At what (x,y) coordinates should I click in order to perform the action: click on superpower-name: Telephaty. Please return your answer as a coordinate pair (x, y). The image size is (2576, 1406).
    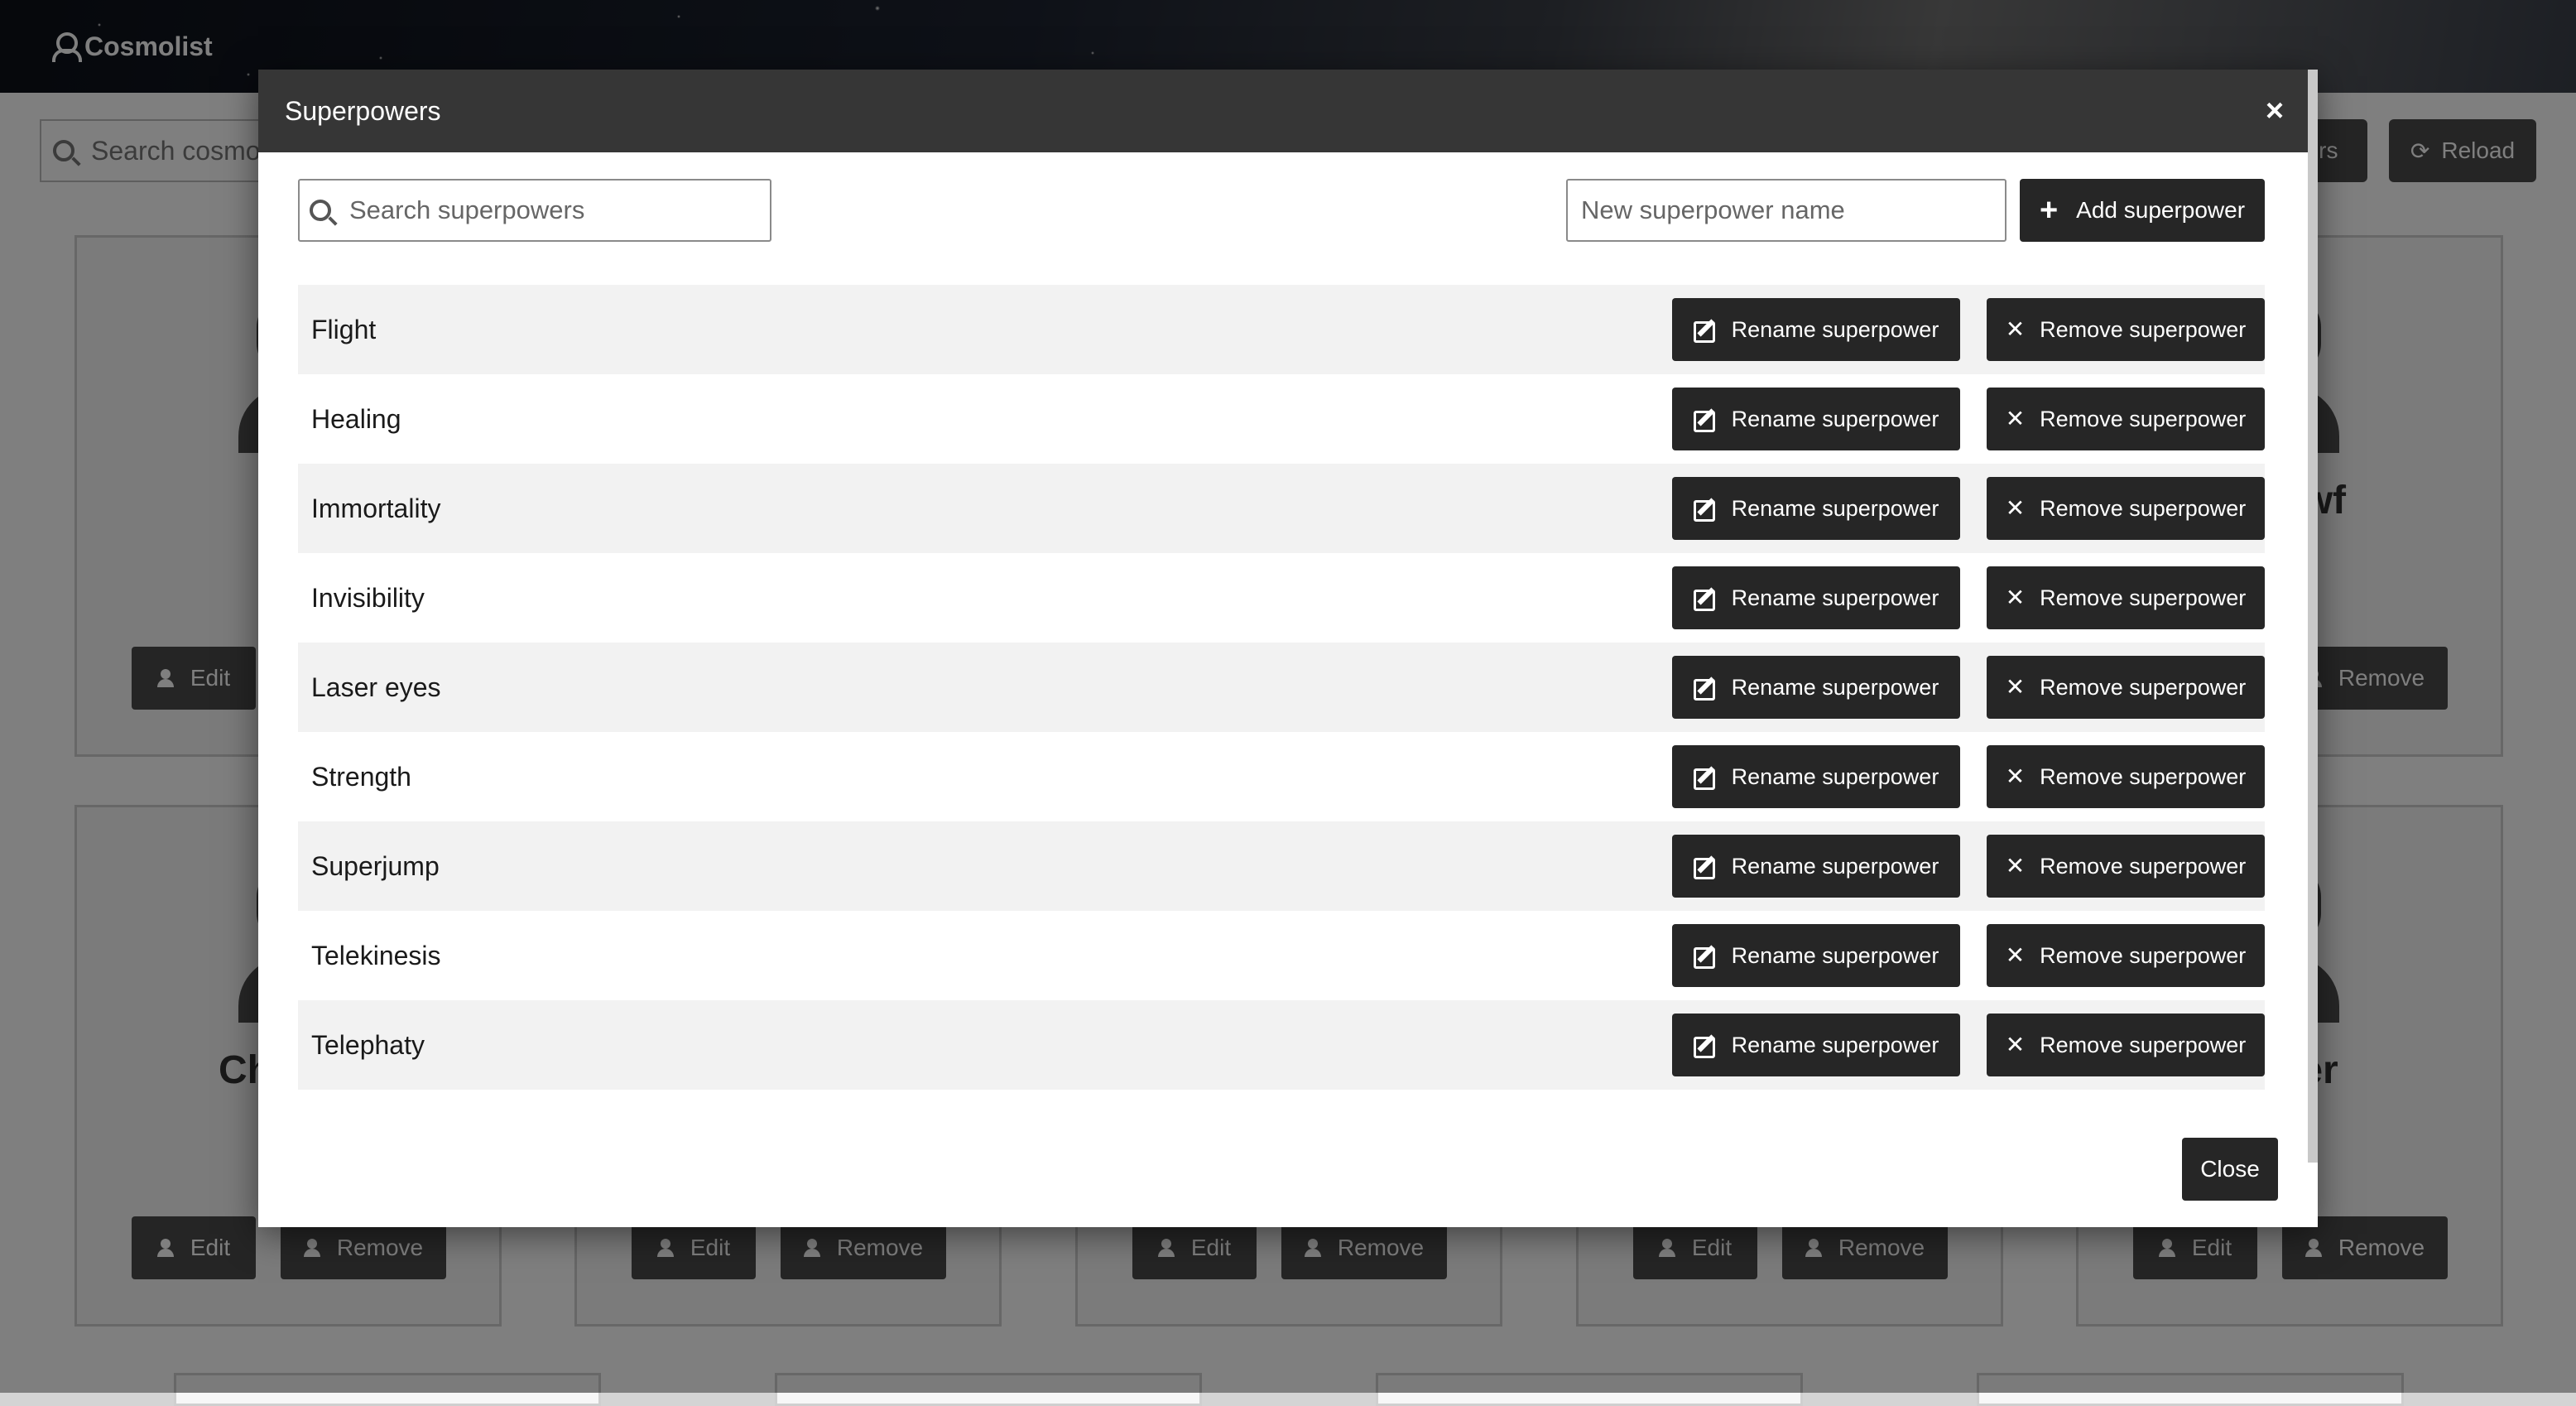
    Looking at the image, I should click on (368, 1046).